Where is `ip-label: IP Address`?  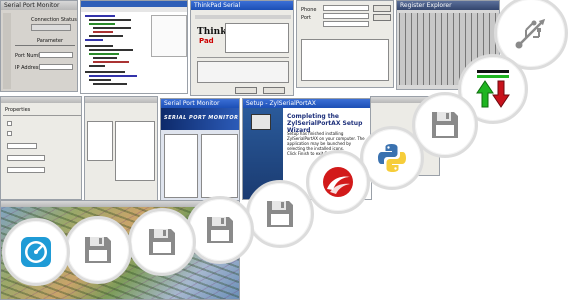 ip-label: IP Address is located at coordinates (28, 68).